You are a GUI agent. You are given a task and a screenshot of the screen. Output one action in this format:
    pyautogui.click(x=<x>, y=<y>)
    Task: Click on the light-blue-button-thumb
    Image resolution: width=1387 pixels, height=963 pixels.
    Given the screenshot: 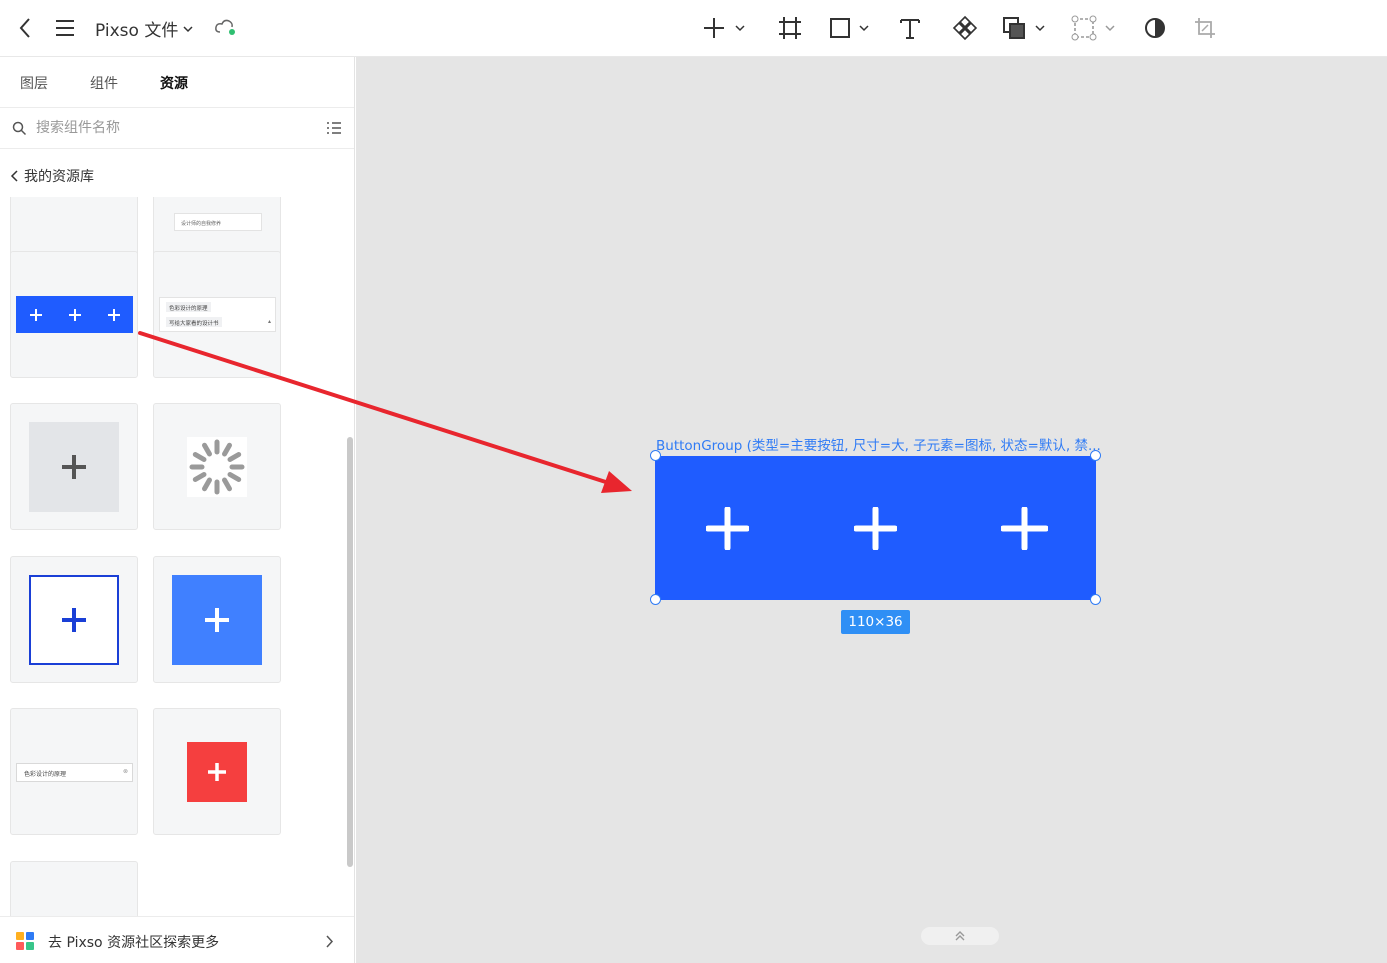 What is the action you would take?
    pyautogui.click(x=217, y=620)
    